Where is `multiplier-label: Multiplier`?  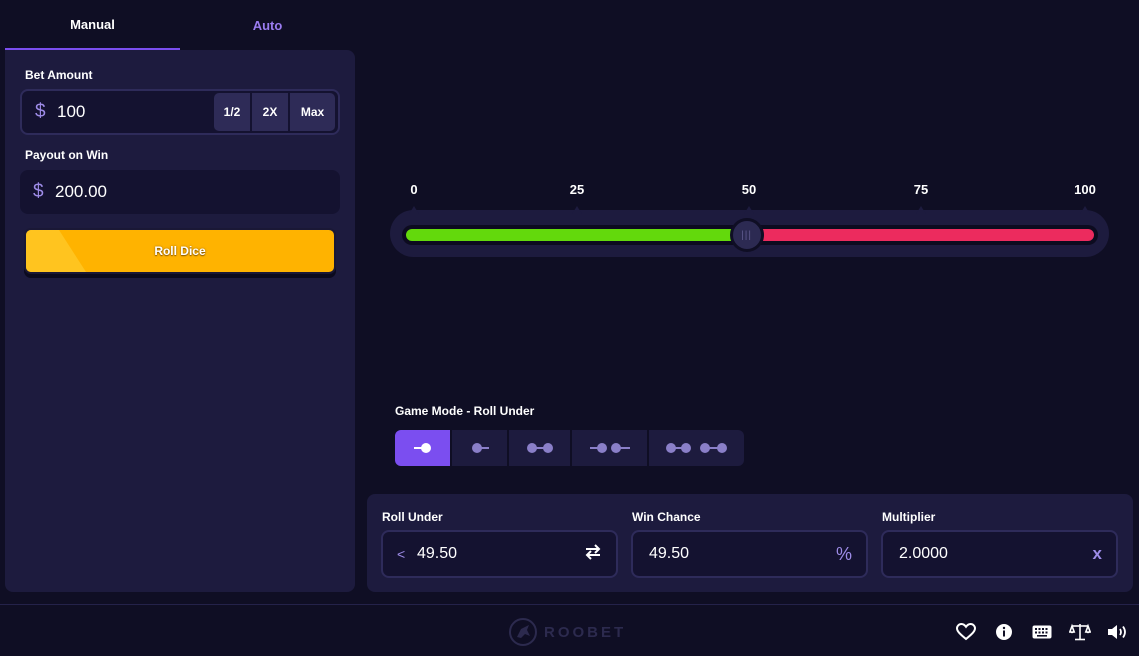 multiplier-label: Multiplier is located at coordinates (909, 517).